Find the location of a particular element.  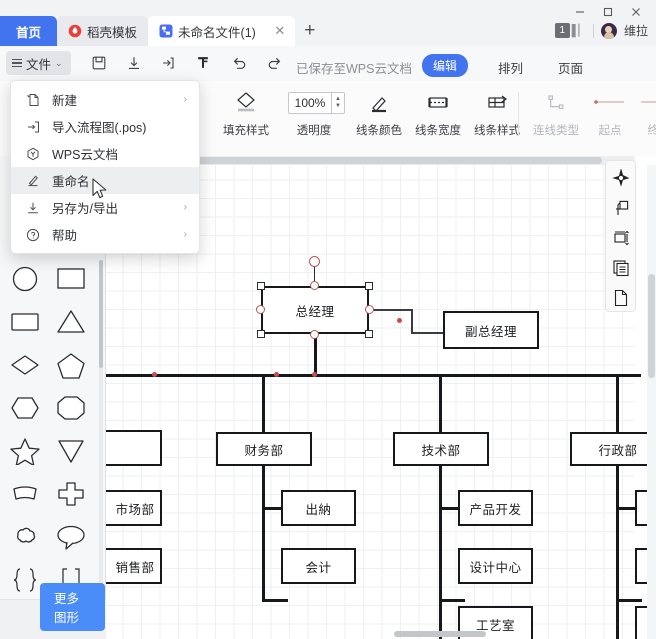

node-label: 行政部 is located at coordinates (618, 450).